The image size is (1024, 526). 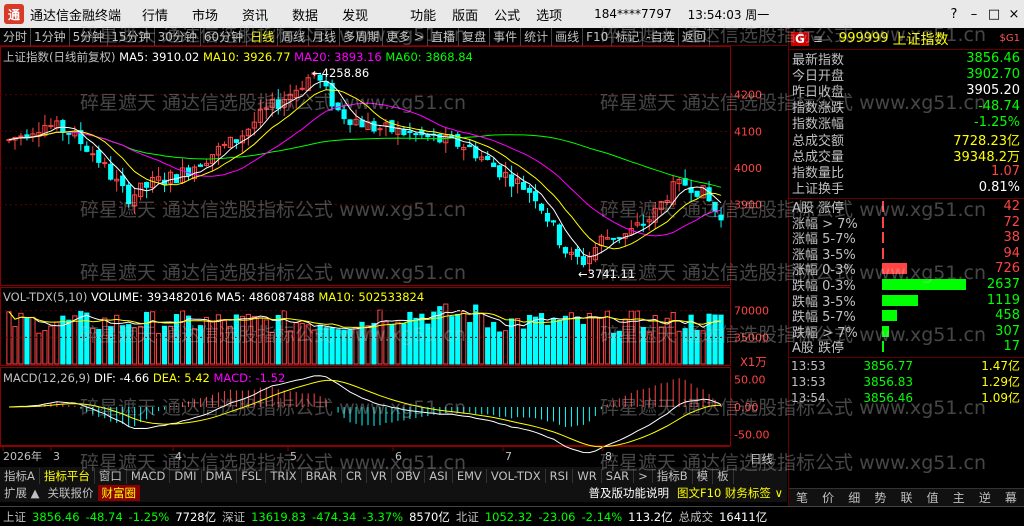 What do you see at coordinates (465, 14) in the screenshot?
I see `menu-item: 版面` at bounding box center [465, 14].